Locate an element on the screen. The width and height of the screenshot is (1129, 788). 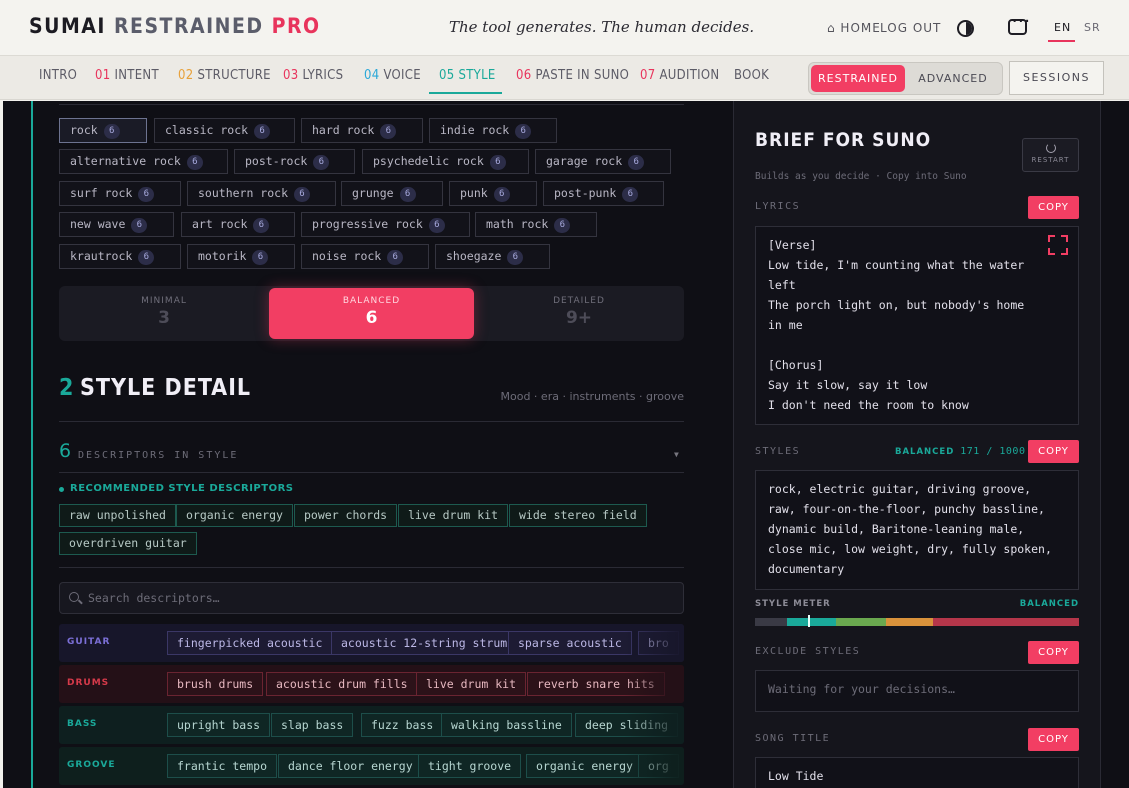
genre-label: art rock is located at coordinates (220, 224).